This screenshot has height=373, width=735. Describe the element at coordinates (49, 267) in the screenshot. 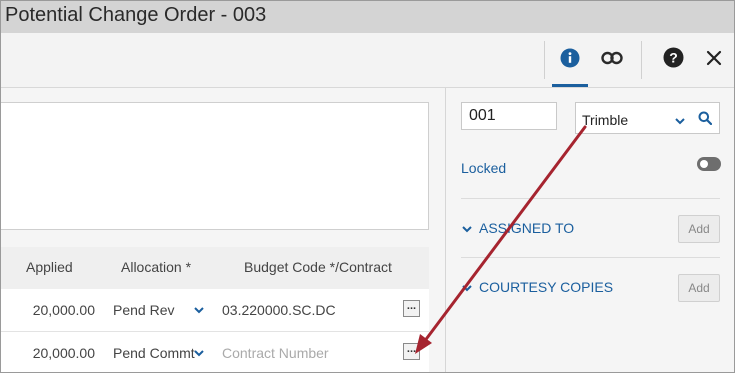

I see `header-applied: Applied` at that location.